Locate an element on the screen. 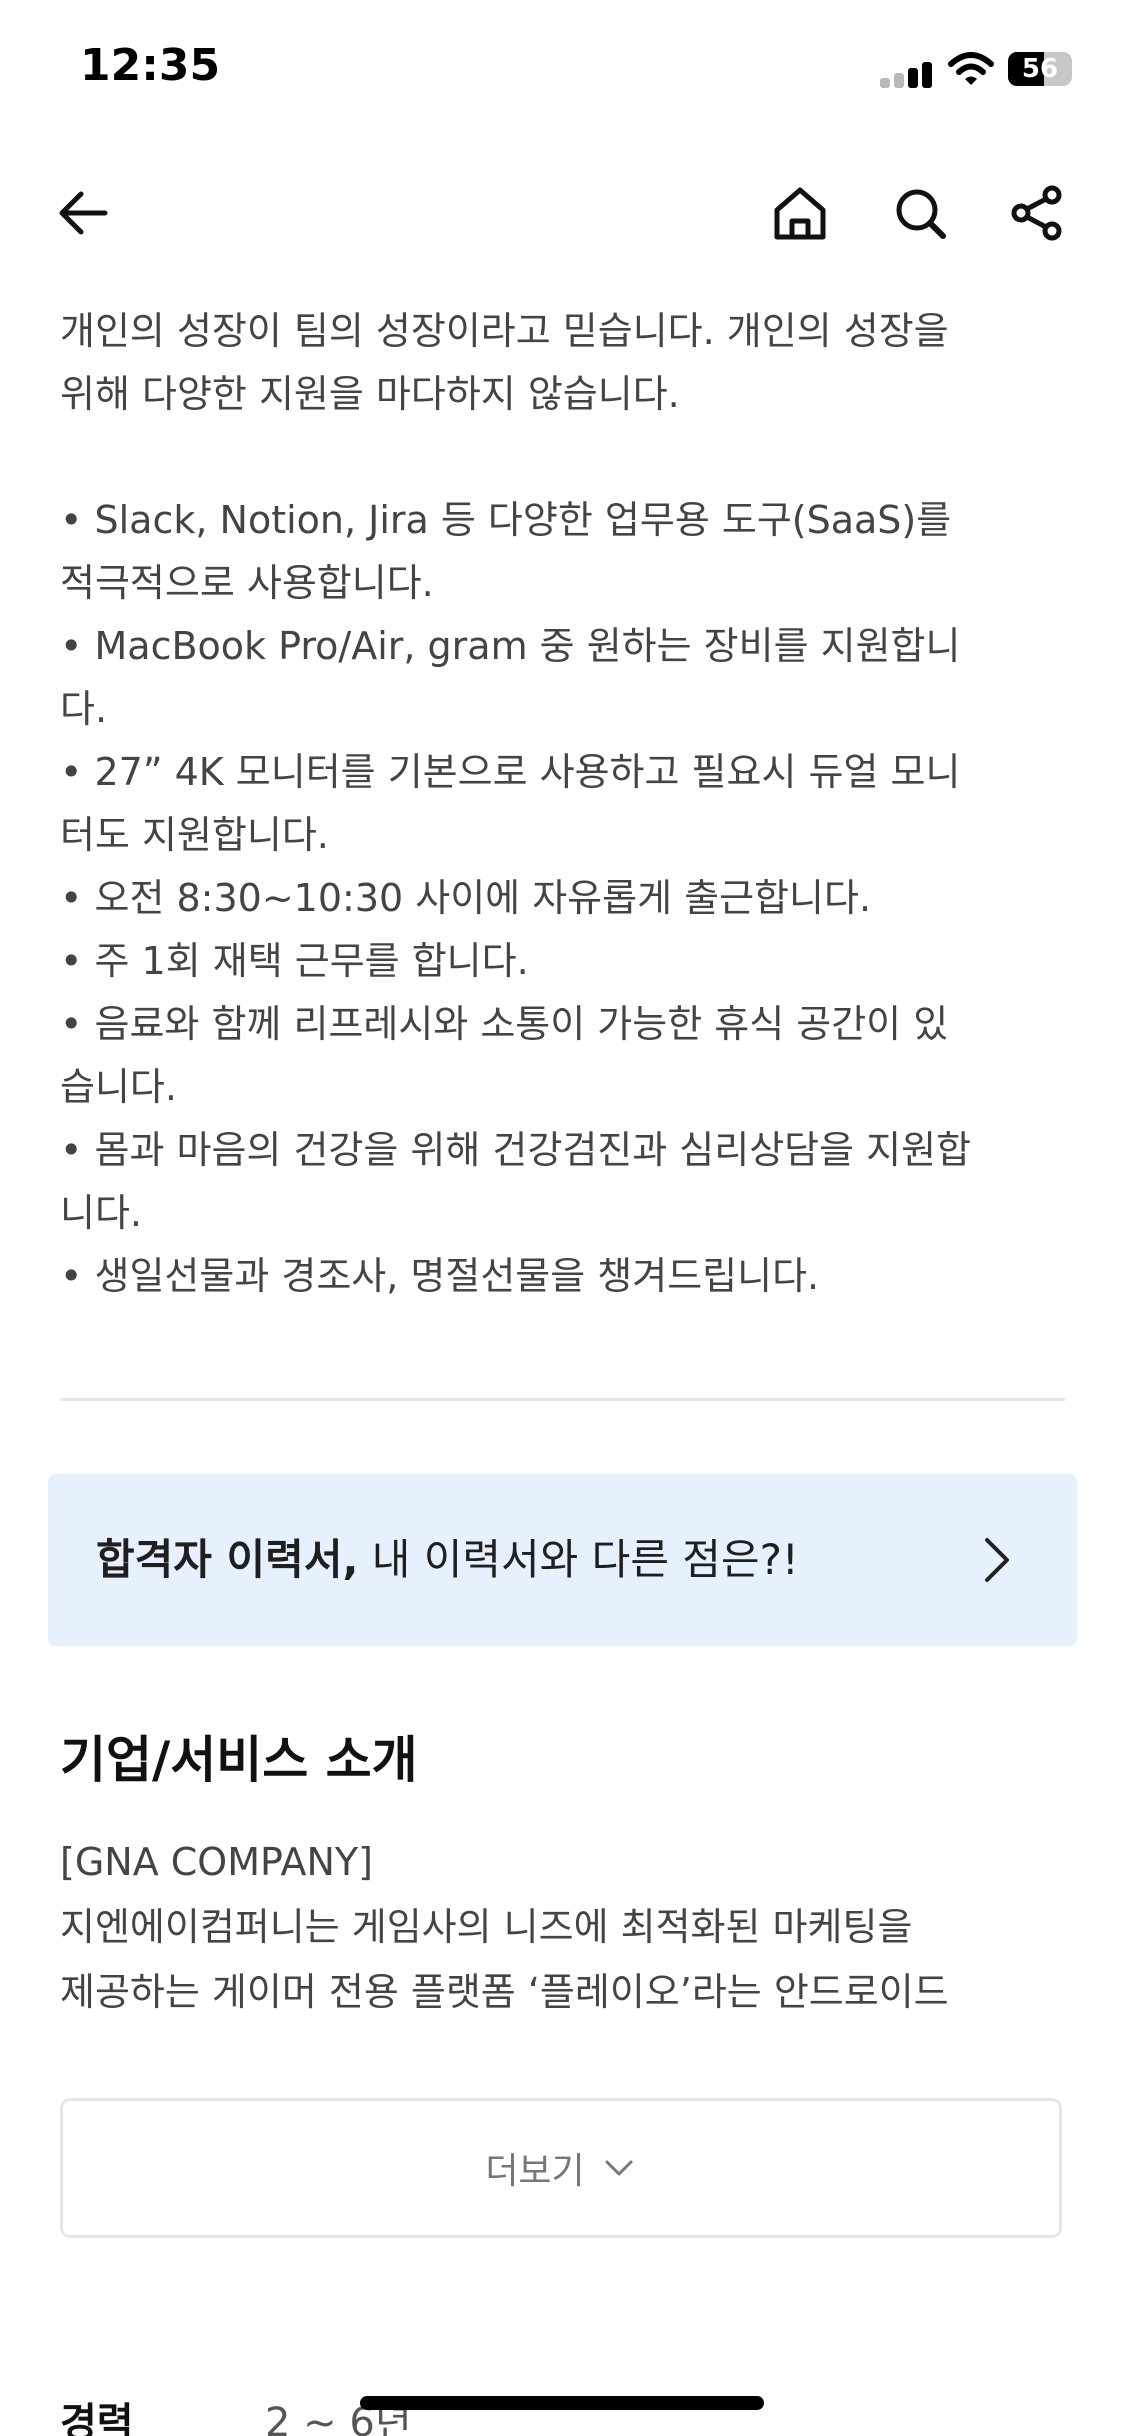 This screenshot has width=1125, height=2436. banner-text-rest: 내 이력서와 다른 점은?! is located at coordinates (578, 1559).